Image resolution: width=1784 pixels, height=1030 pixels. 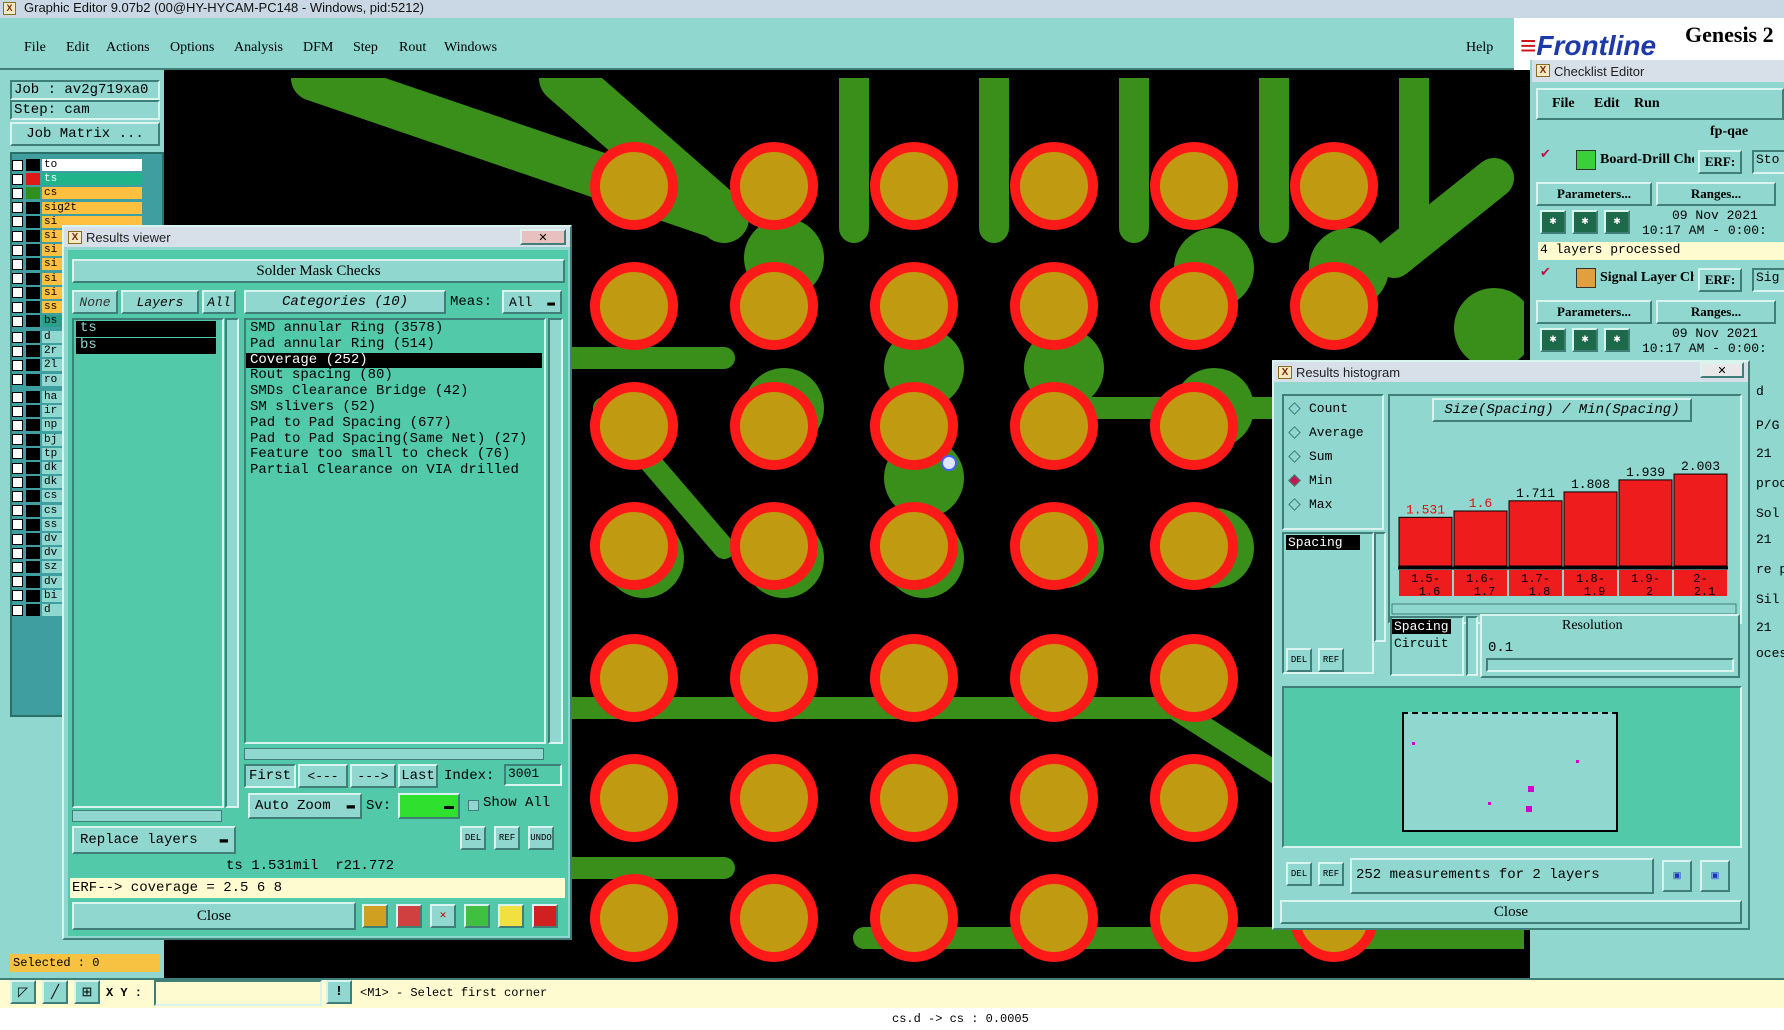 What do you see at coordinates (470, 48) in the screenshot?
I see `menu-windows: Windows` at bounding box center [470, 48].